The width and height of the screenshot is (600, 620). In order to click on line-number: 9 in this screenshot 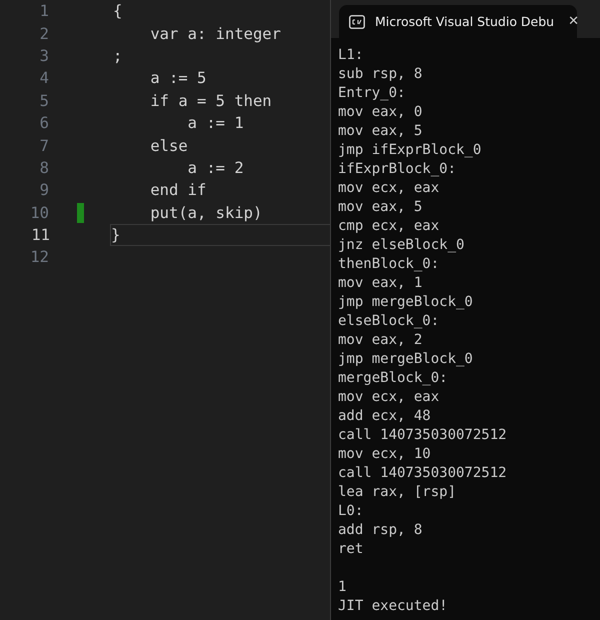, I will do `click(43, 190)`.